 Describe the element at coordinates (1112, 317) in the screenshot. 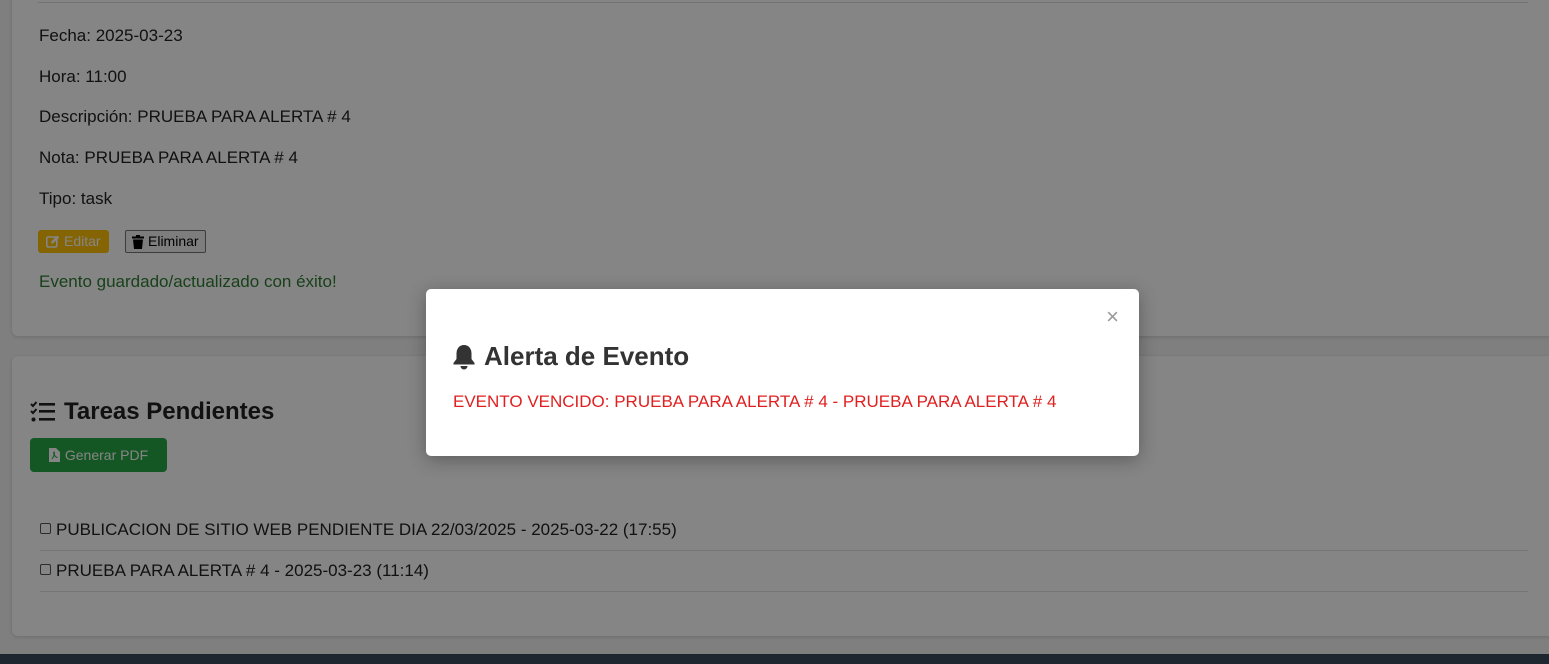

I see `close-icon: ×` at that location.